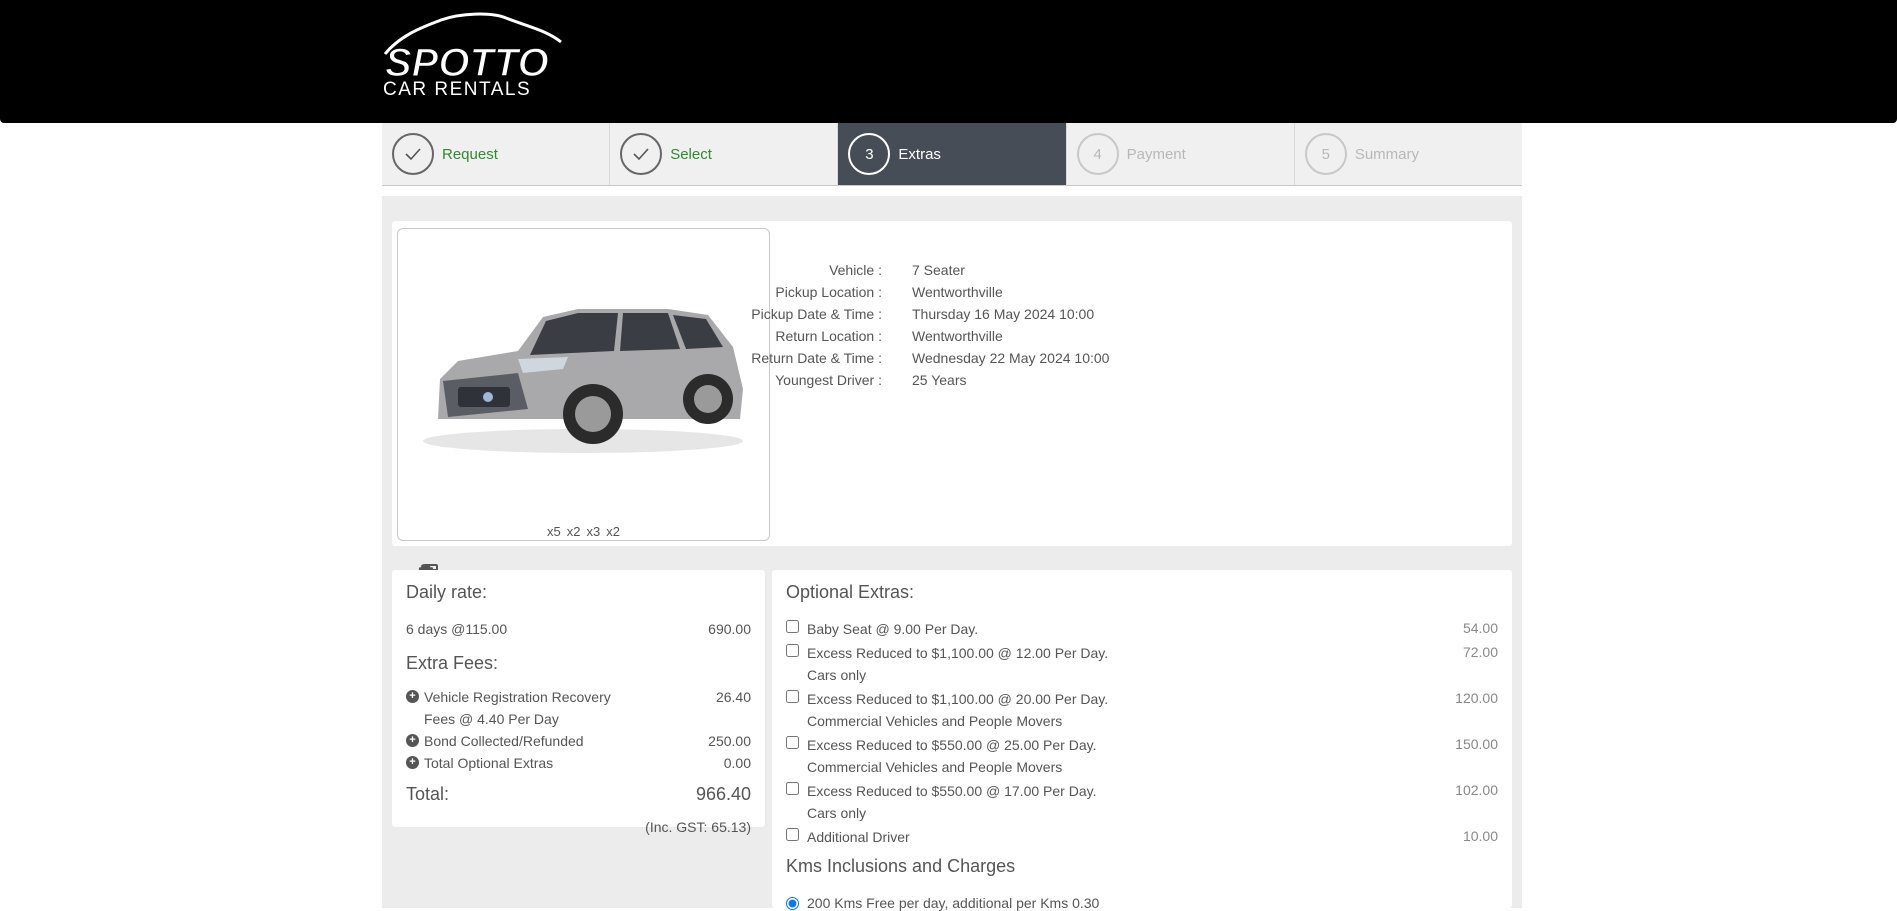 The height and width of the screenshot is (911, 1897). I want to click on step-label: Extras, so click(919, 154).